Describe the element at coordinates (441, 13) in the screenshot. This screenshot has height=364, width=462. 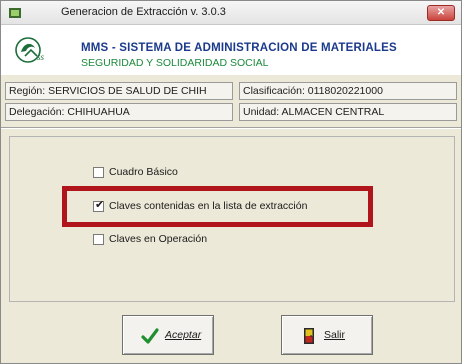
I see `close-button: ✕` at that location.